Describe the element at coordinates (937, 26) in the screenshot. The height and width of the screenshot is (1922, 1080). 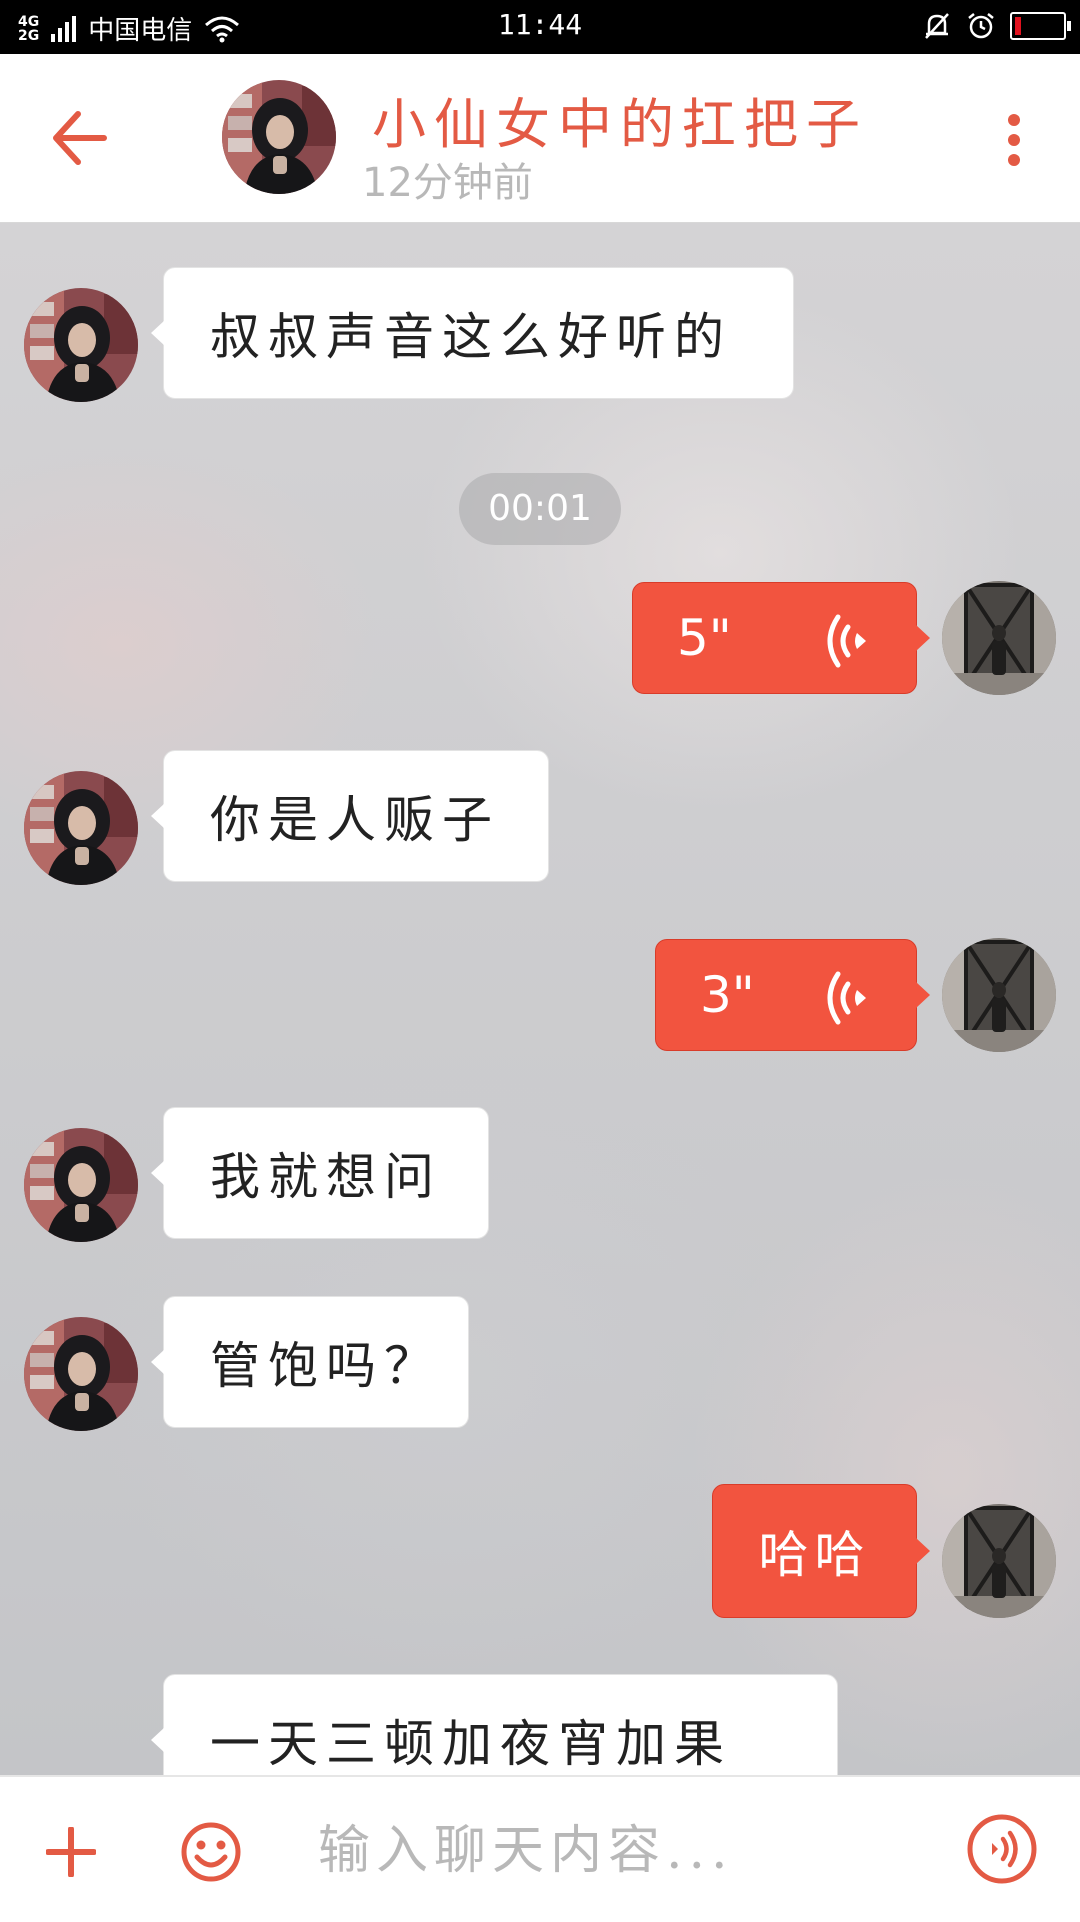
I see `mute-bell-icon` at that location.